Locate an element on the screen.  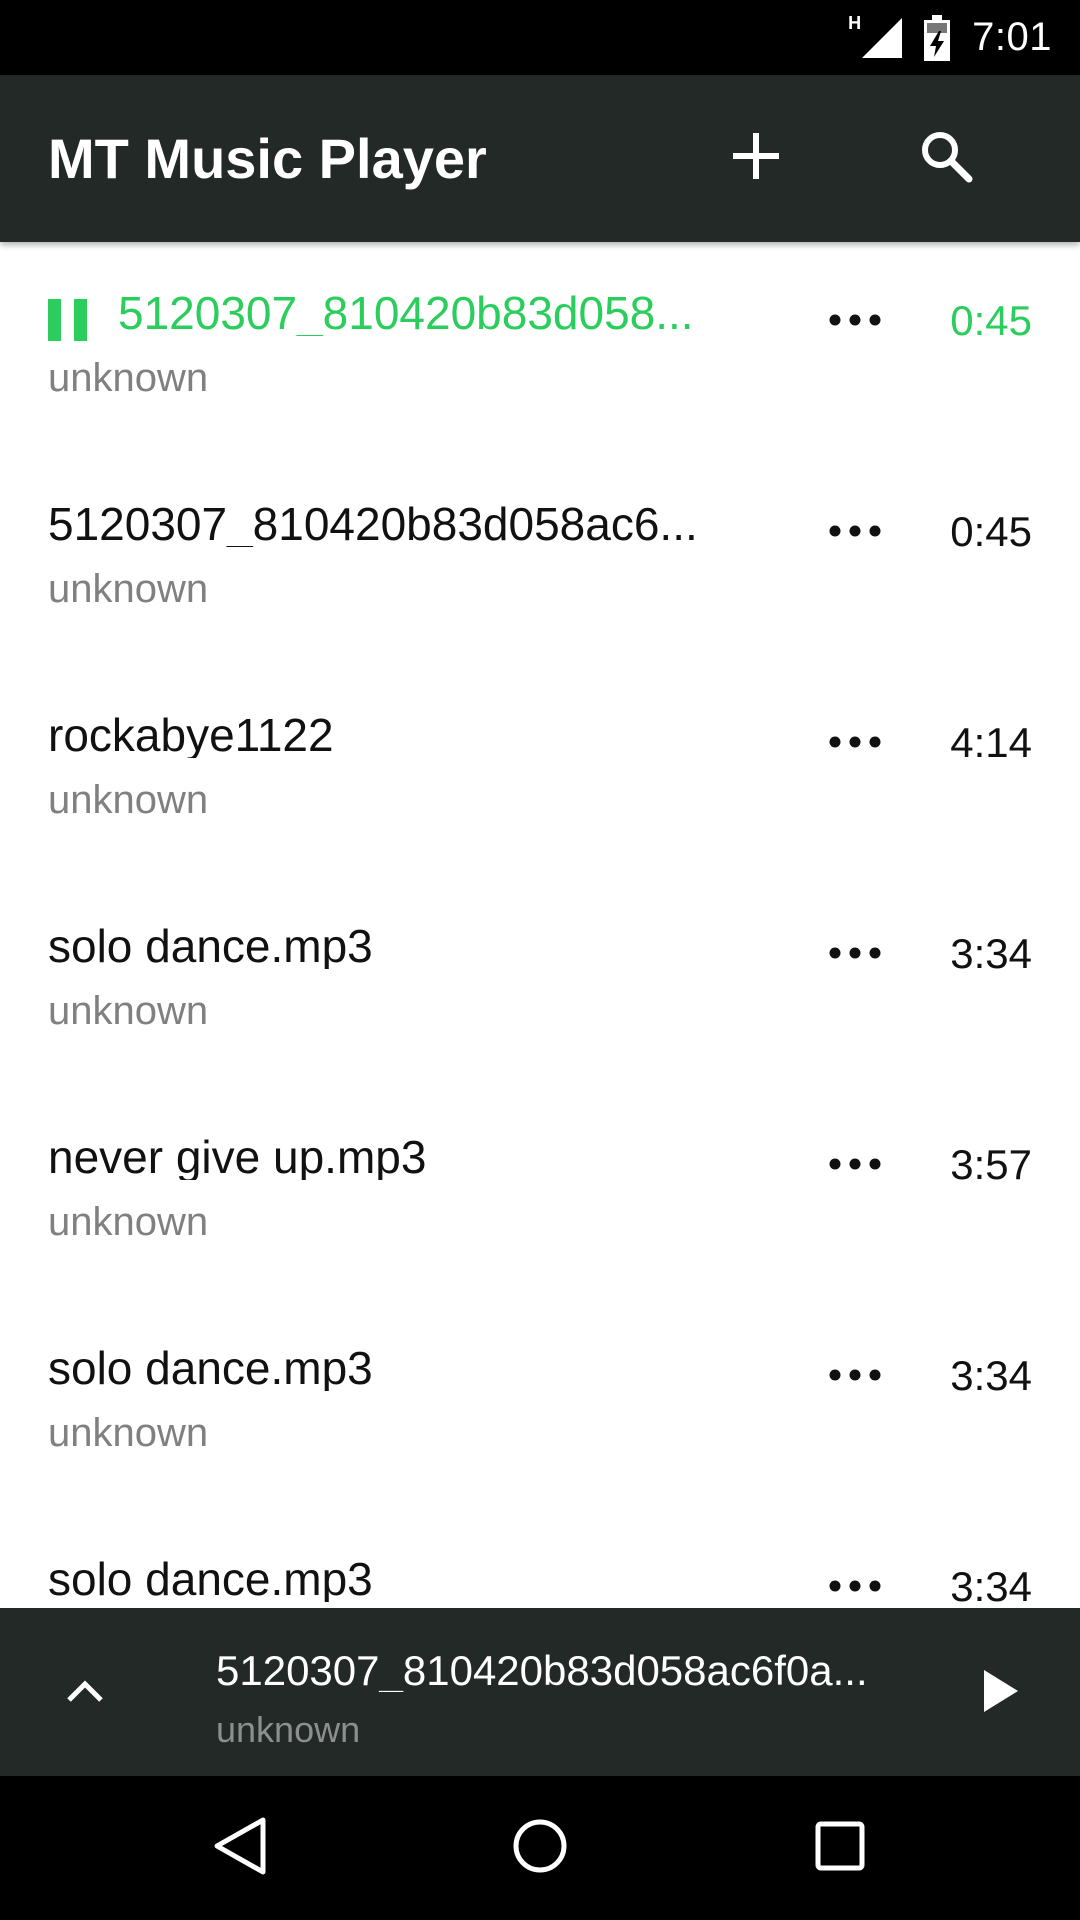
status-time: 7:01 is located at coordinates (1012, 37).